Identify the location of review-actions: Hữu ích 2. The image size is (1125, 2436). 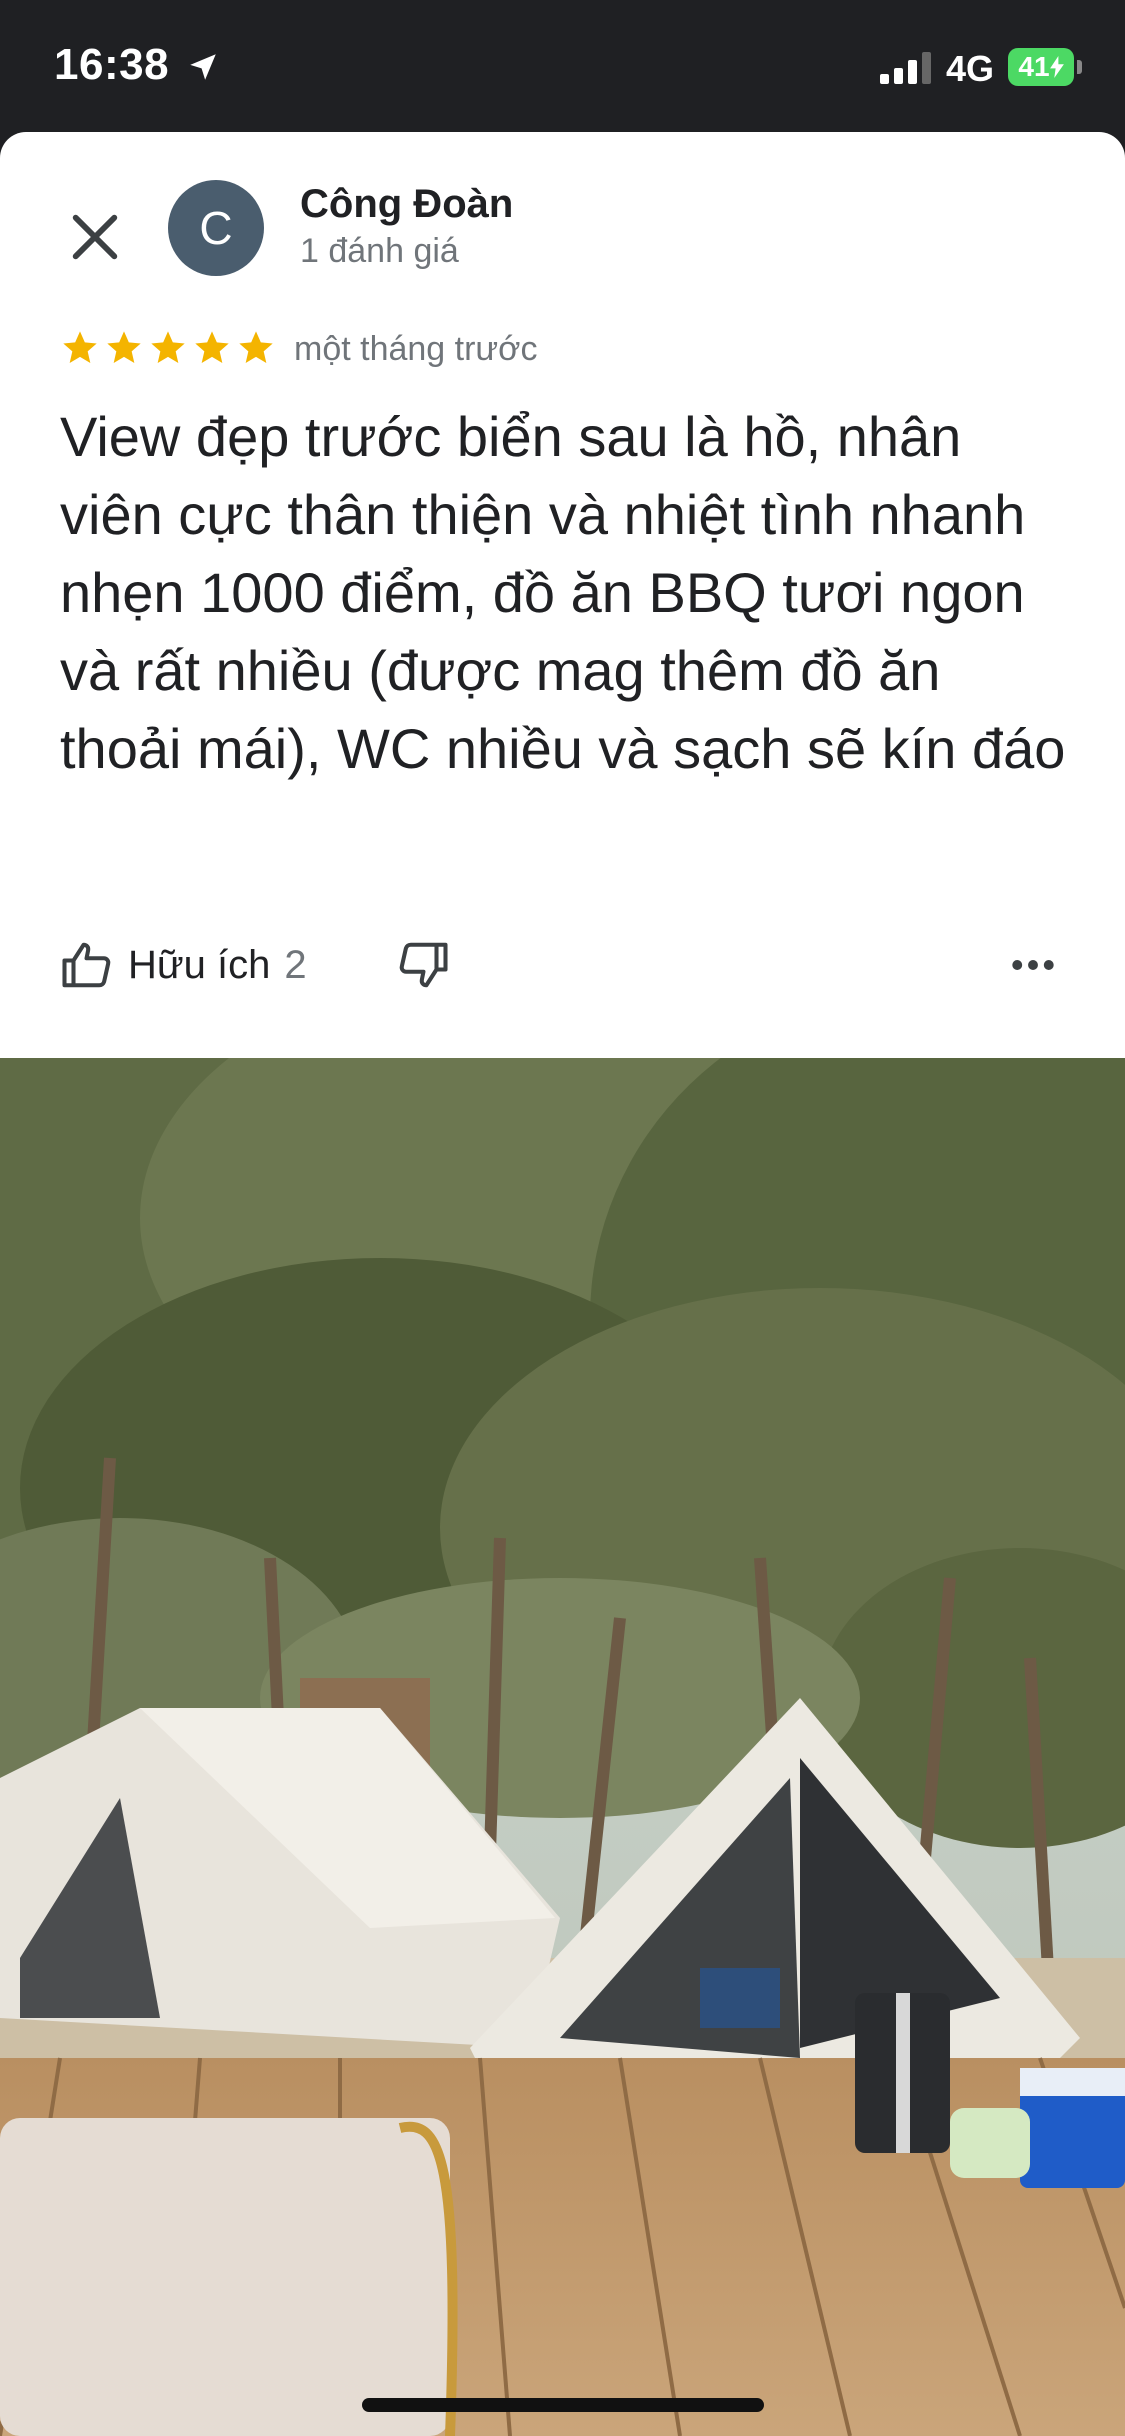
(565, 965).